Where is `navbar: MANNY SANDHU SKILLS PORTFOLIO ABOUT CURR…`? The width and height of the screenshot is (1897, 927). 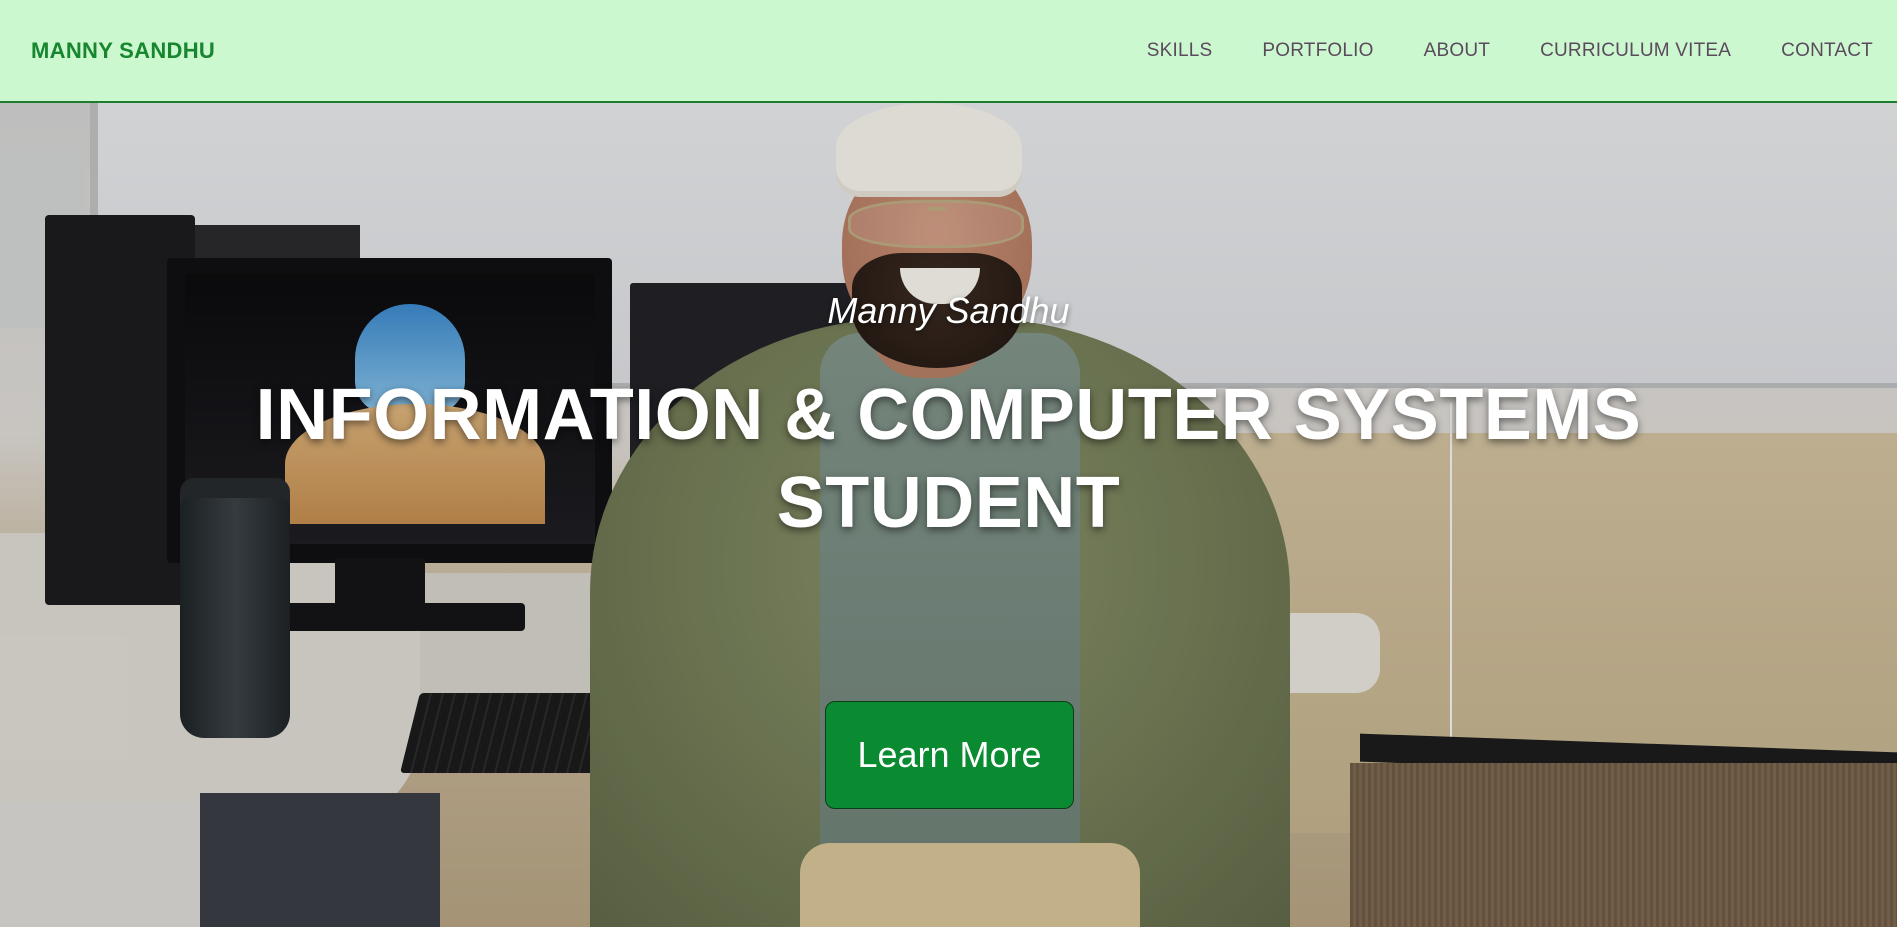 navbar: MANNY SANDHU SKILLS PORTFOLIO ABOUT CURR… is located at coordinates (948, 51).